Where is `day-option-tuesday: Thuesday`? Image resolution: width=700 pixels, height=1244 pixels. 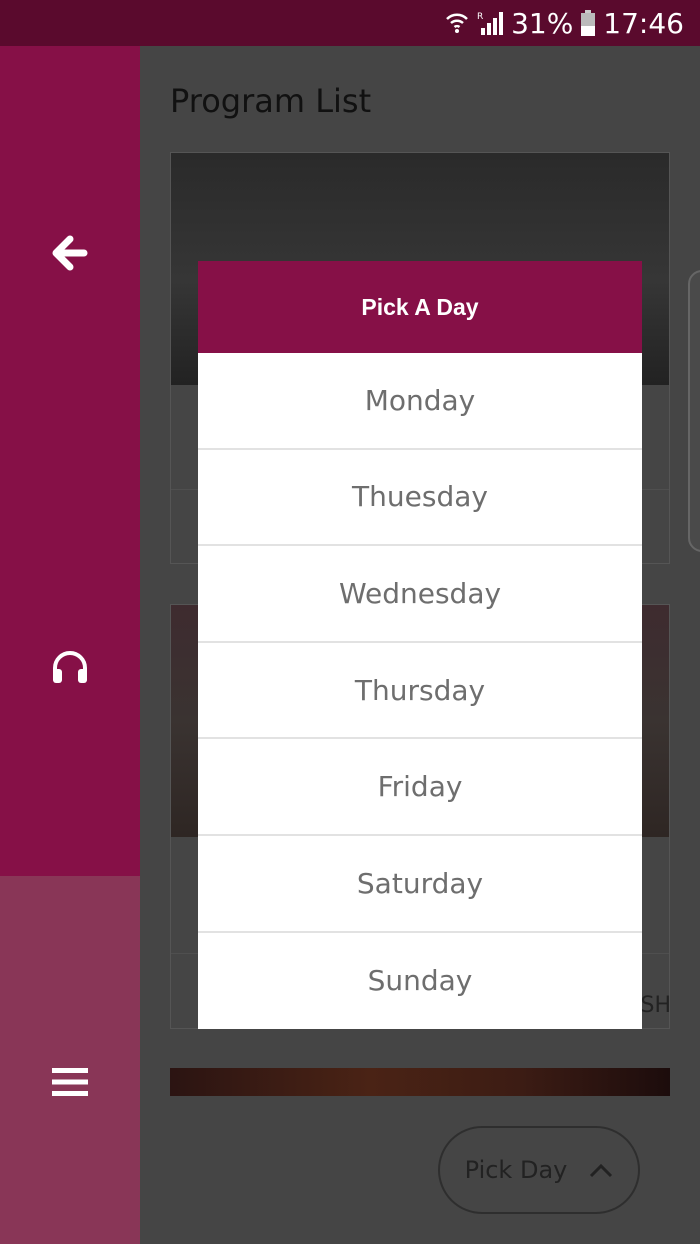 day-option-tuesday: Thuesday is located at coordinates (420, 498).